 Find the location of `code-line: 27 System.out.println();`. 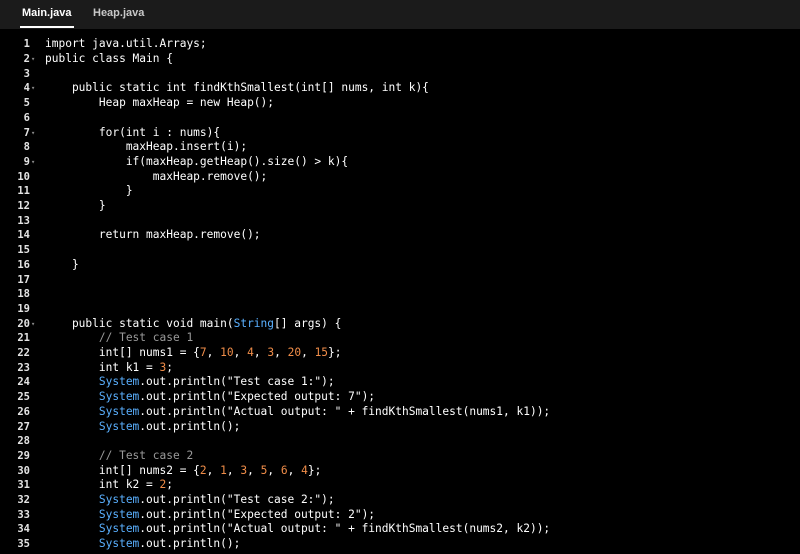

code-line: 27 System.out.println(); is located at coordinates (400, 427).